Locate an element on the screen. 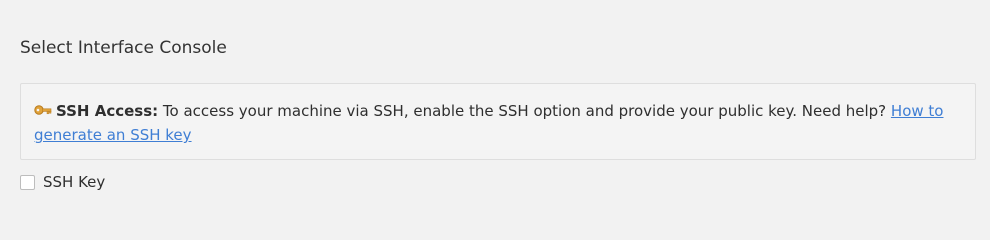 This screenshot has height=240, width=990. ssh-key-option: SSH Key is located at coordinates (62, 182).